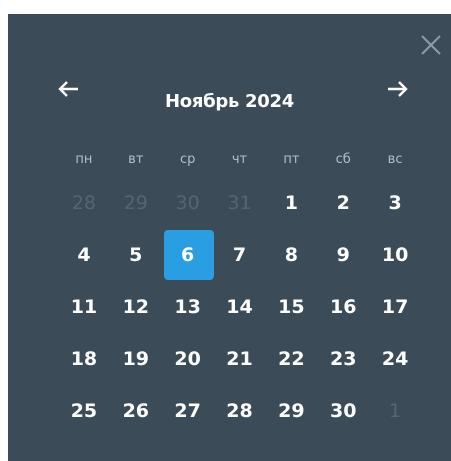 Image resolution: width=451 pixels, height=461 pixels. I want to click on day-cell-other-month: 1, so click(395, 411).